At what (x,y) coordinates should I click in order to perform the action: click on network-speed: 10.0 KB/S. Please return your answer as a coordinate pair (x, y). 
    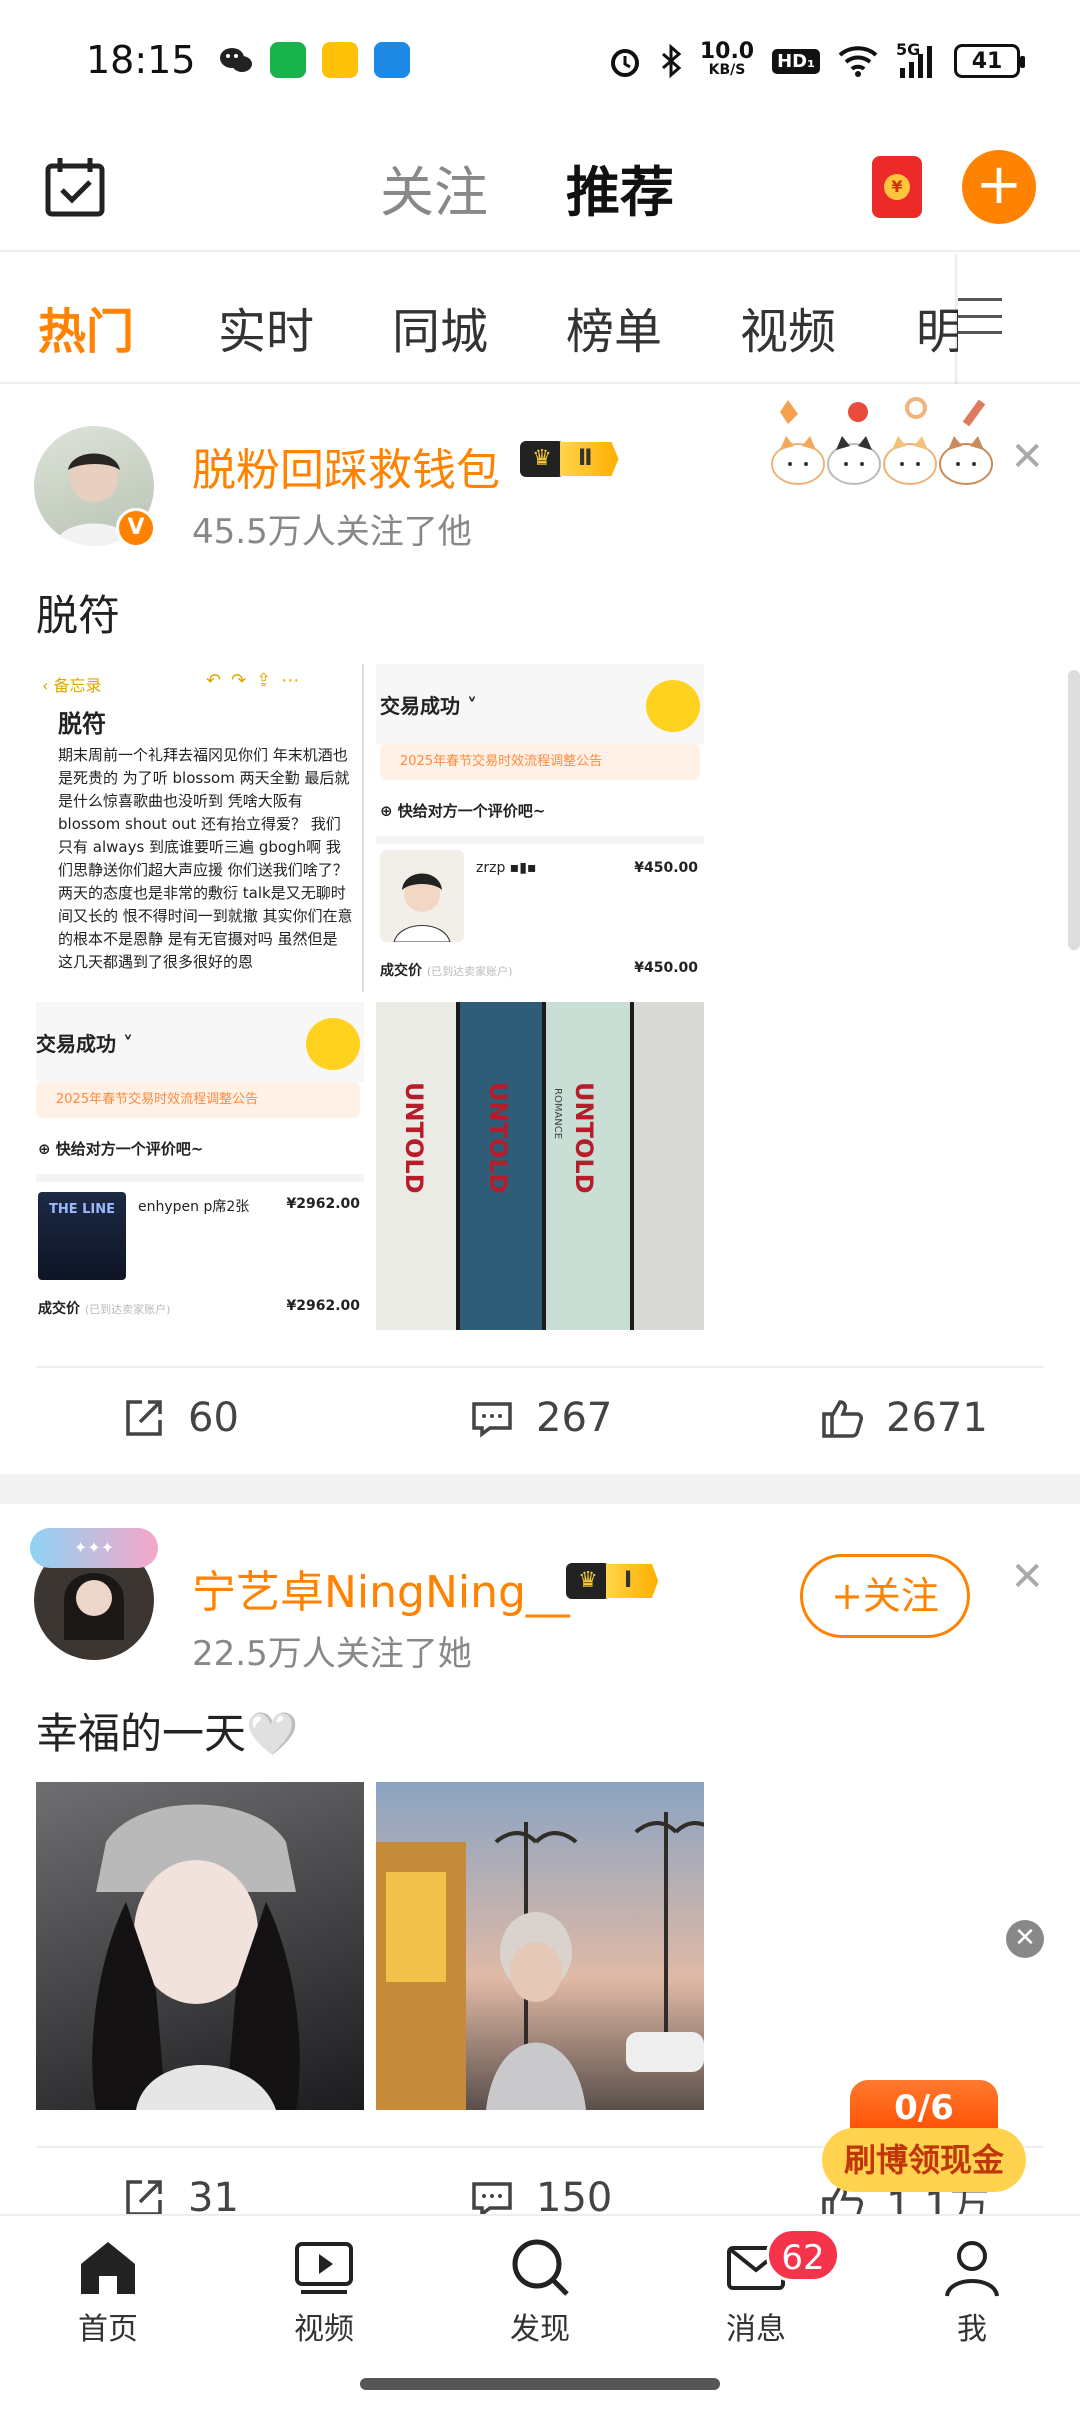
    Looking at the image, I should click on (727, 59).